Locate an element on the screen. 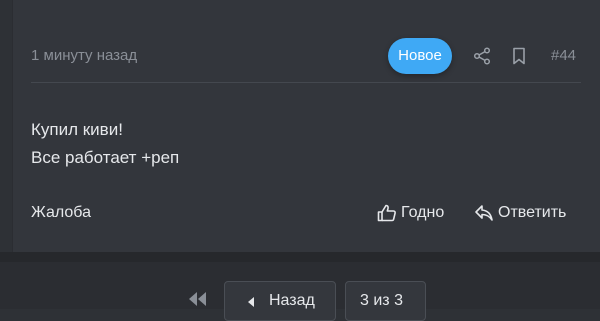 The height and width of the screenshot is (321, 600). post-text-line: Все работает +реп is located at coordinates (105, 157).